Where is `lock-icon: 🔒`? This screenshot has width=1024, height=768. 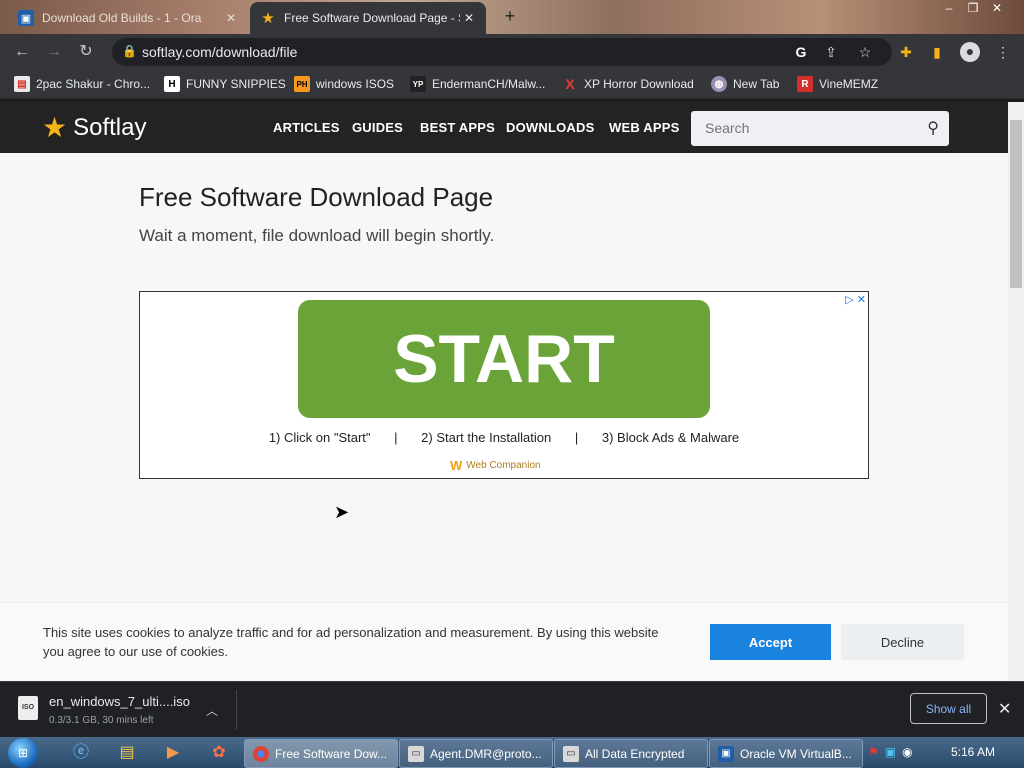
lock-icon: 🔒 is located at coordinates (129, 51).